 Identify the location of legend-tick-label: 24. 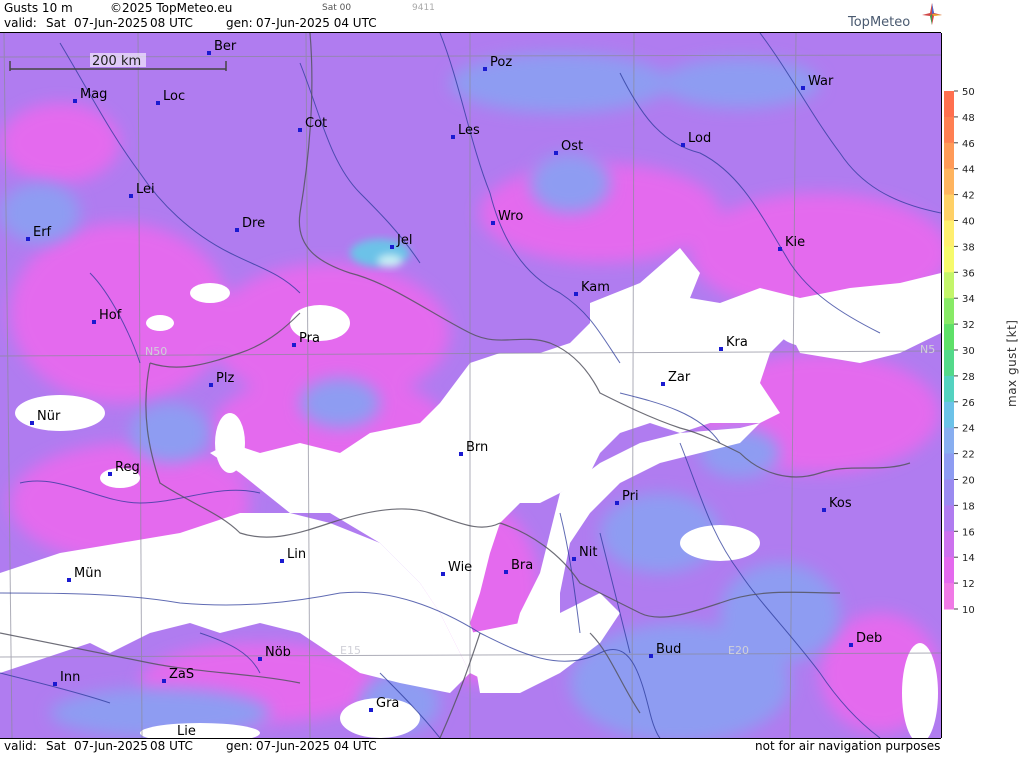
(968, 429).